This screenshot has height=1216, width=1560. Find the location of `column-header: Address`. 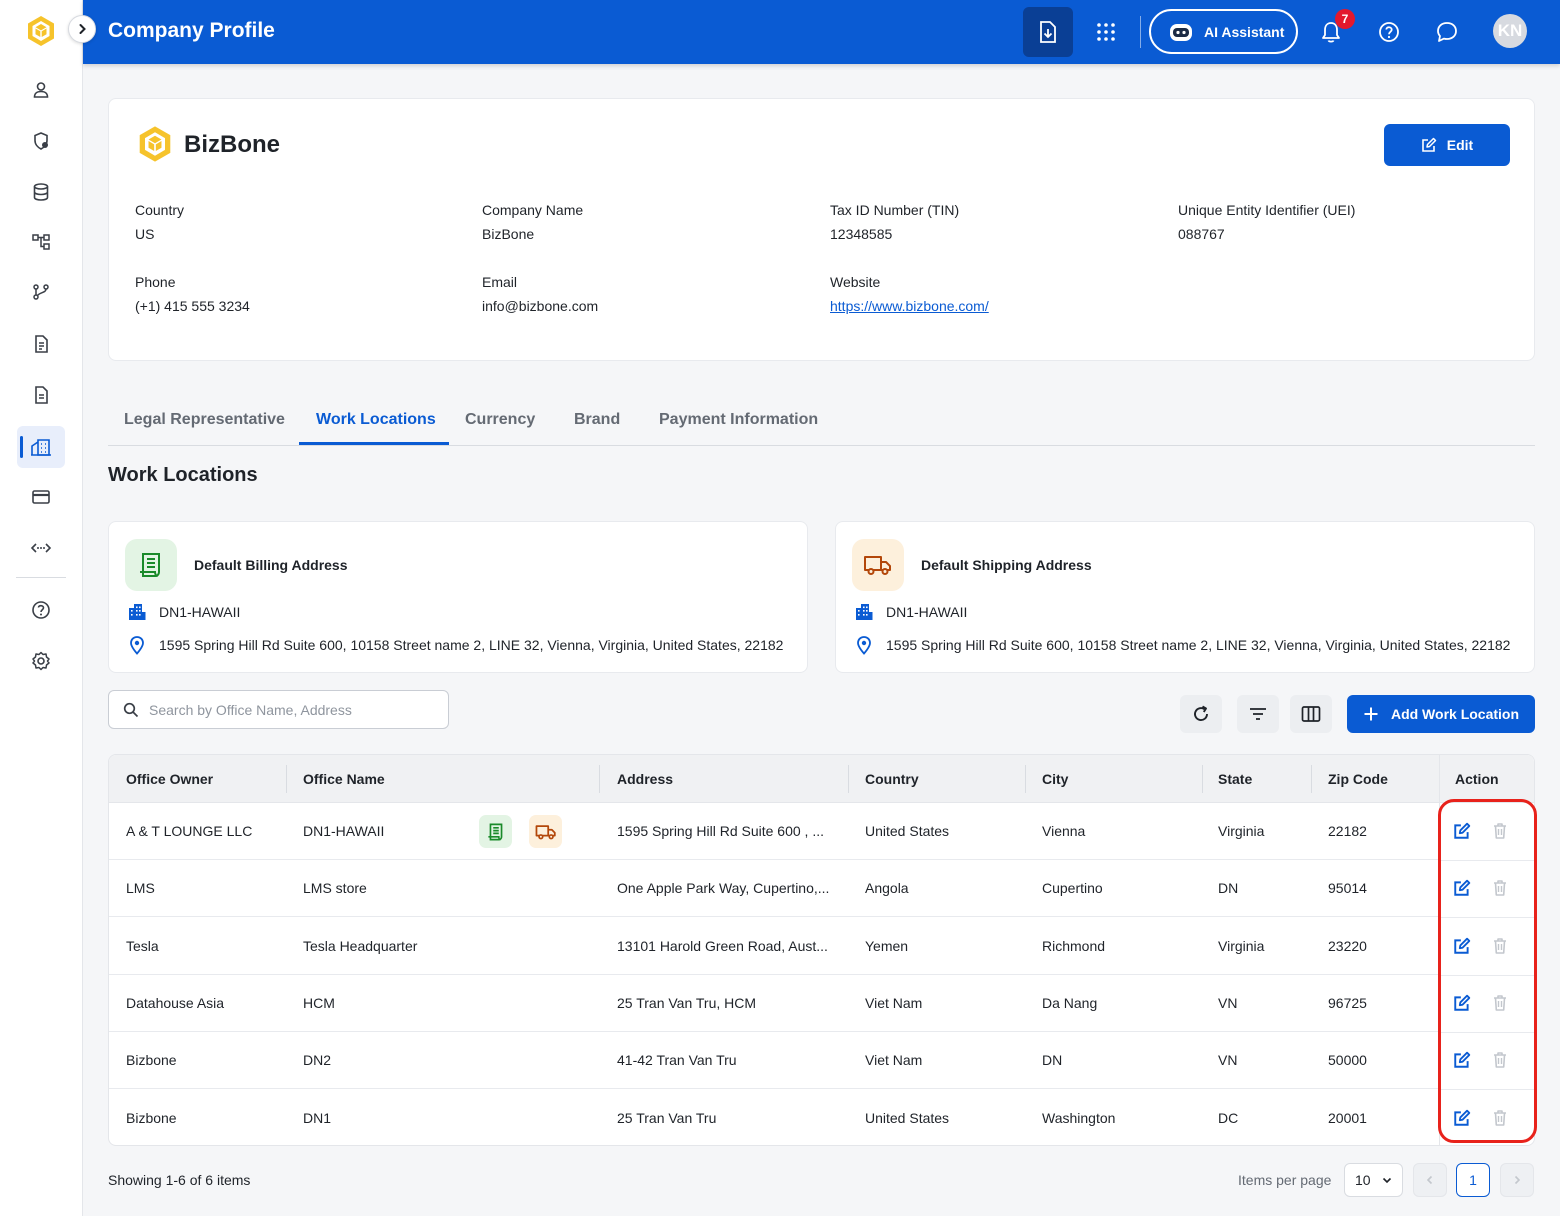

column-header: Address is located at coordinates (645, 779).